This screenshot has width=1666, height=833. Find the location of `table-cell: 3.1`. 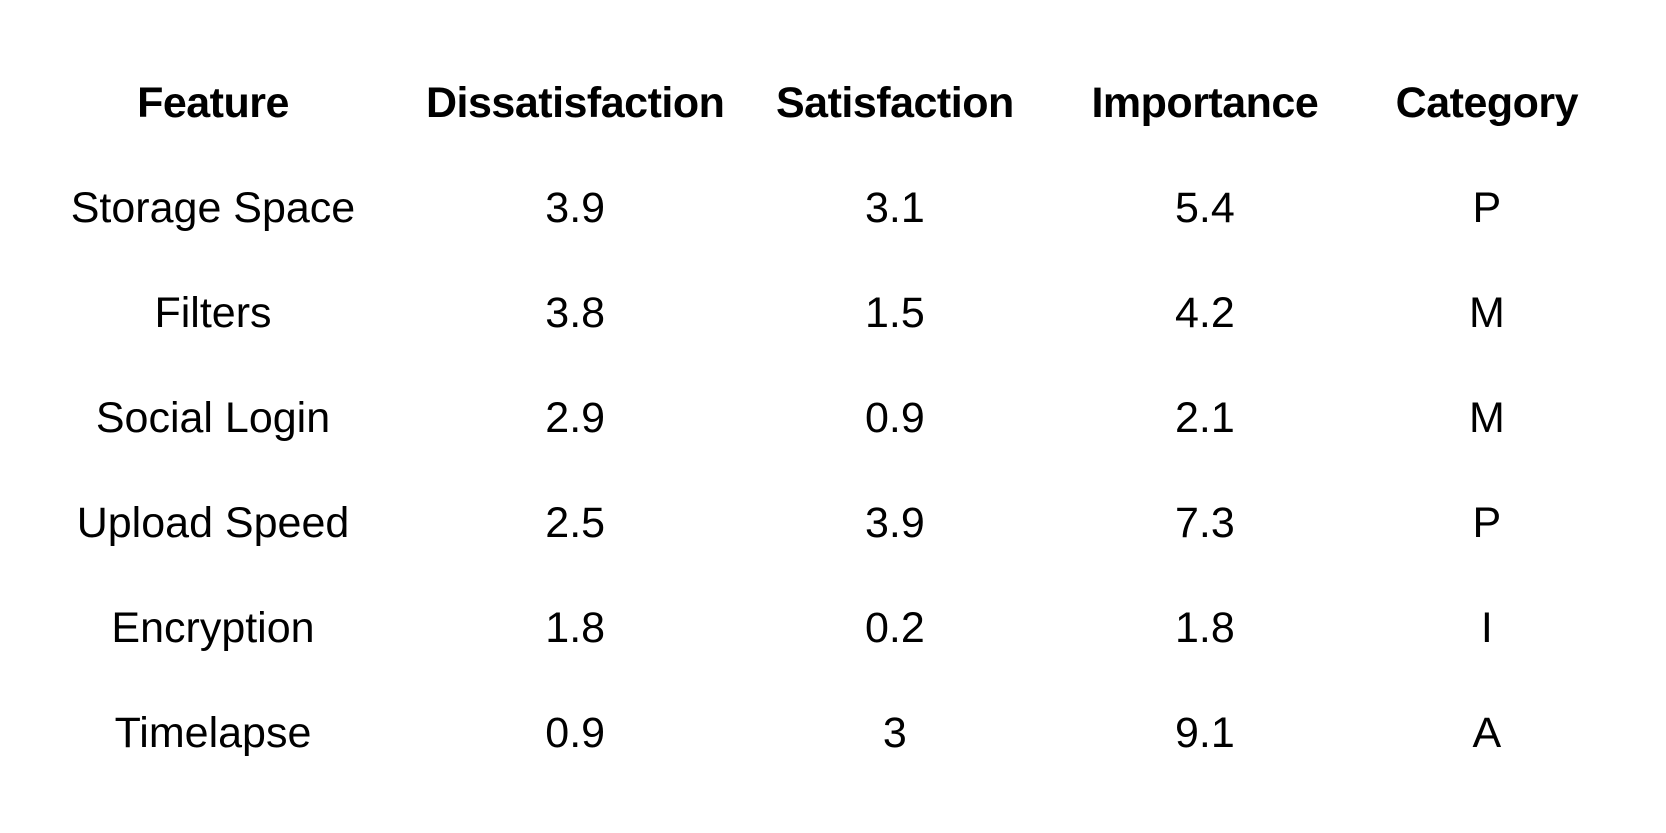

table-cell: 3.1 is located at coordinates (894, 208).